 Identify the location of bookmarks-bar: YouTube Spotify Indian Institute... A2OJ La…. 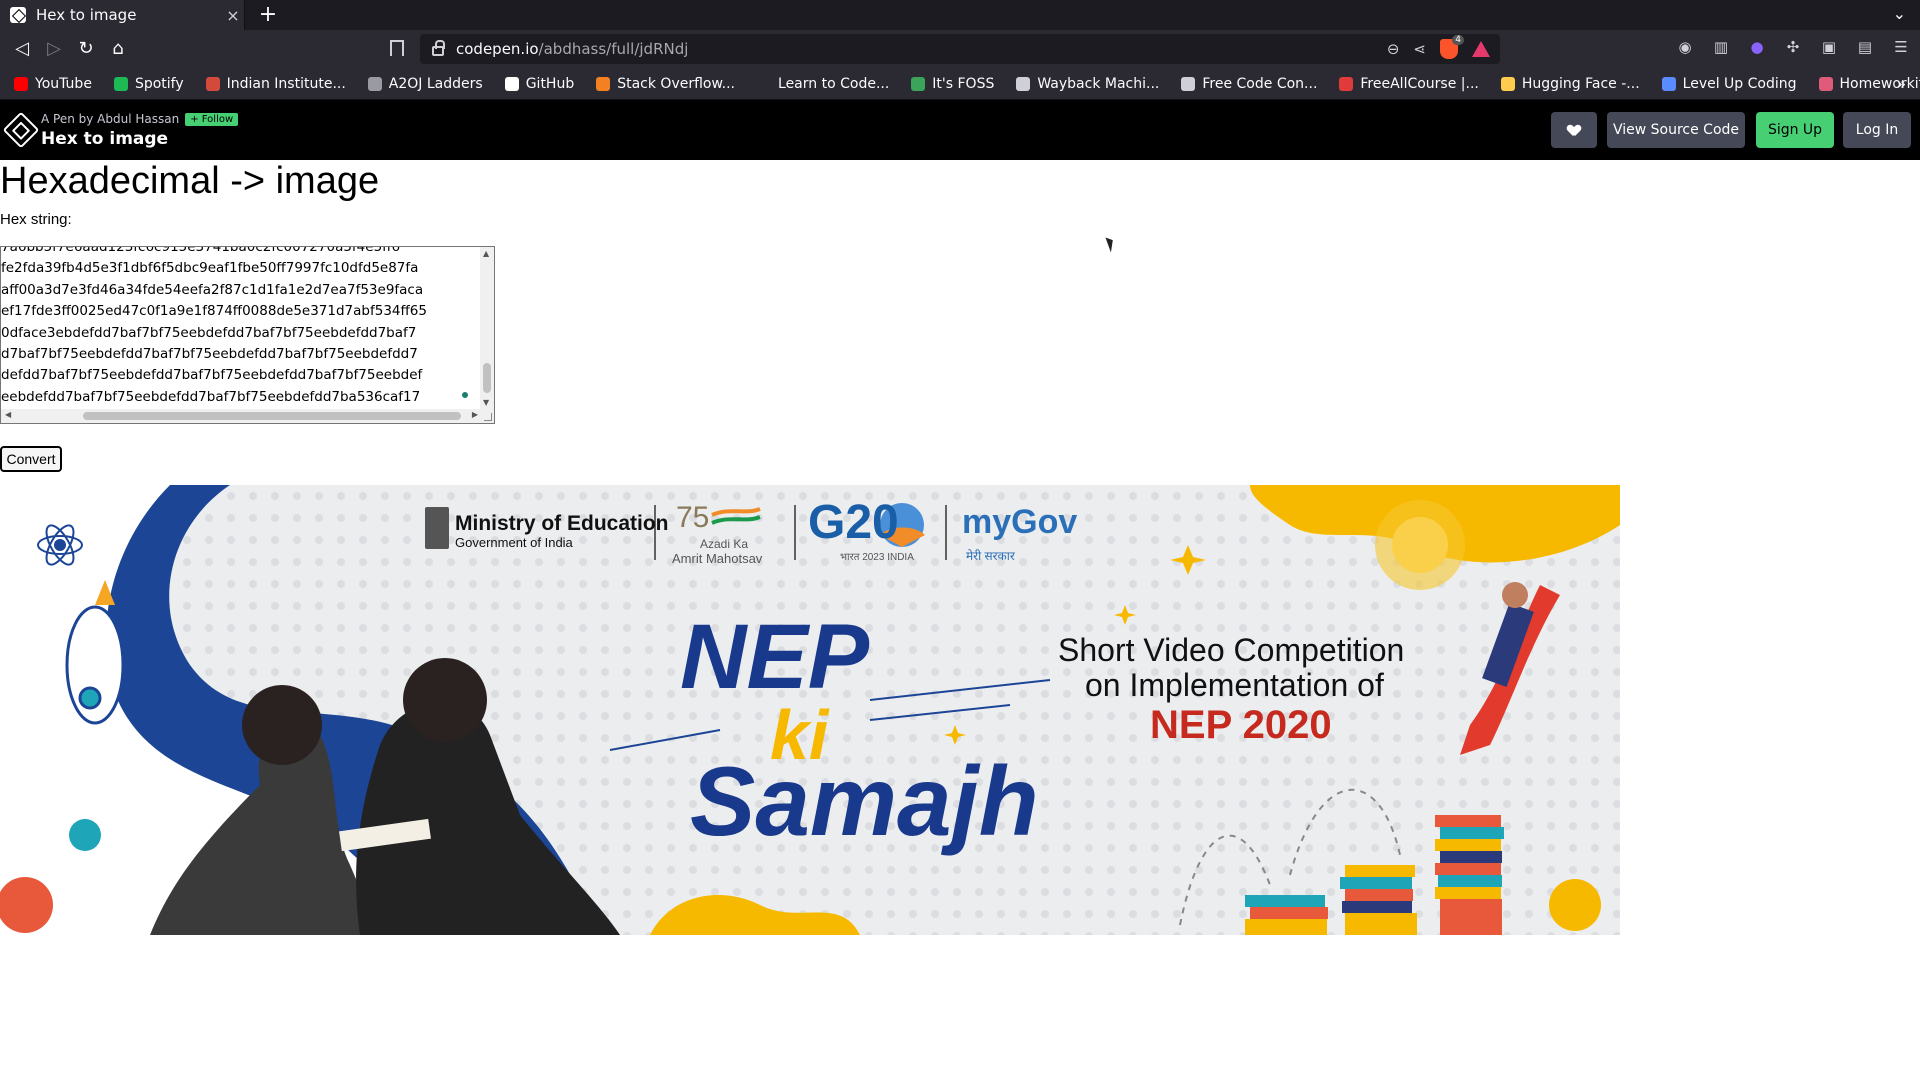
(960, 84).